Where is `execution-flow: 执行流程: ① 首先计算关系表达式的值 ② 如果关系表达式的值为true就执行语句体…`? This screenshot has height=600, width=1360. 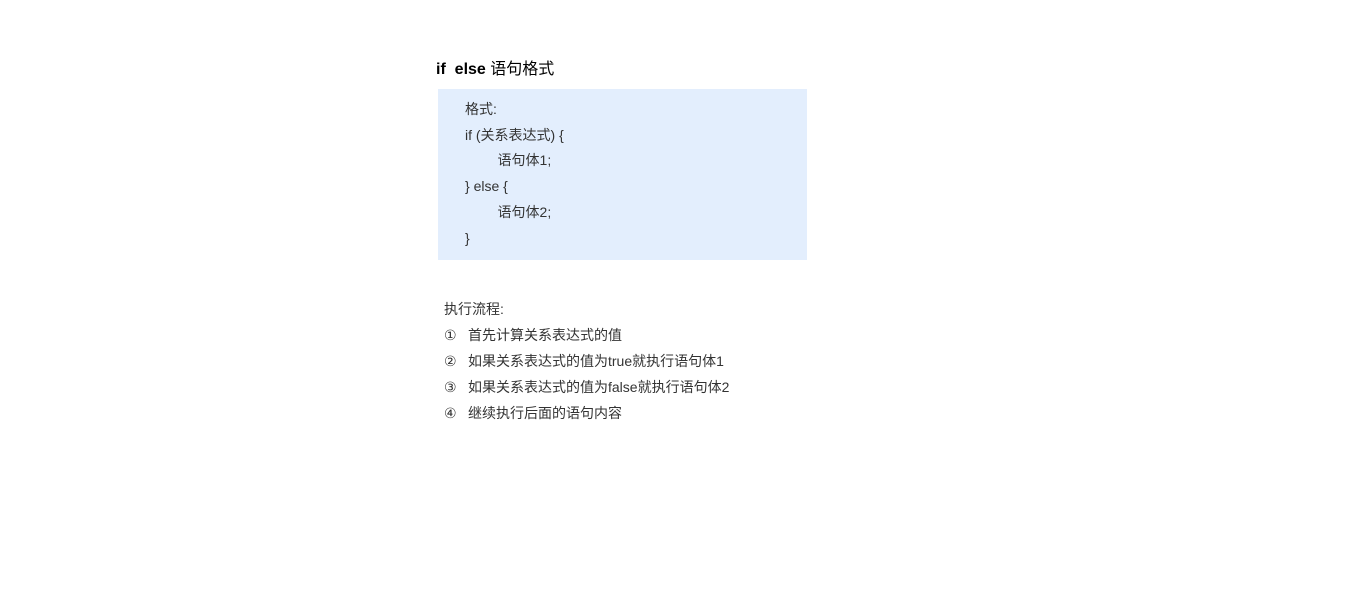 execution-flow: 执行流程: ① 首先计算关系表达式的值 ② 如果关系表达式的值为true就执行语句体… is located at coordinates (586, 365).